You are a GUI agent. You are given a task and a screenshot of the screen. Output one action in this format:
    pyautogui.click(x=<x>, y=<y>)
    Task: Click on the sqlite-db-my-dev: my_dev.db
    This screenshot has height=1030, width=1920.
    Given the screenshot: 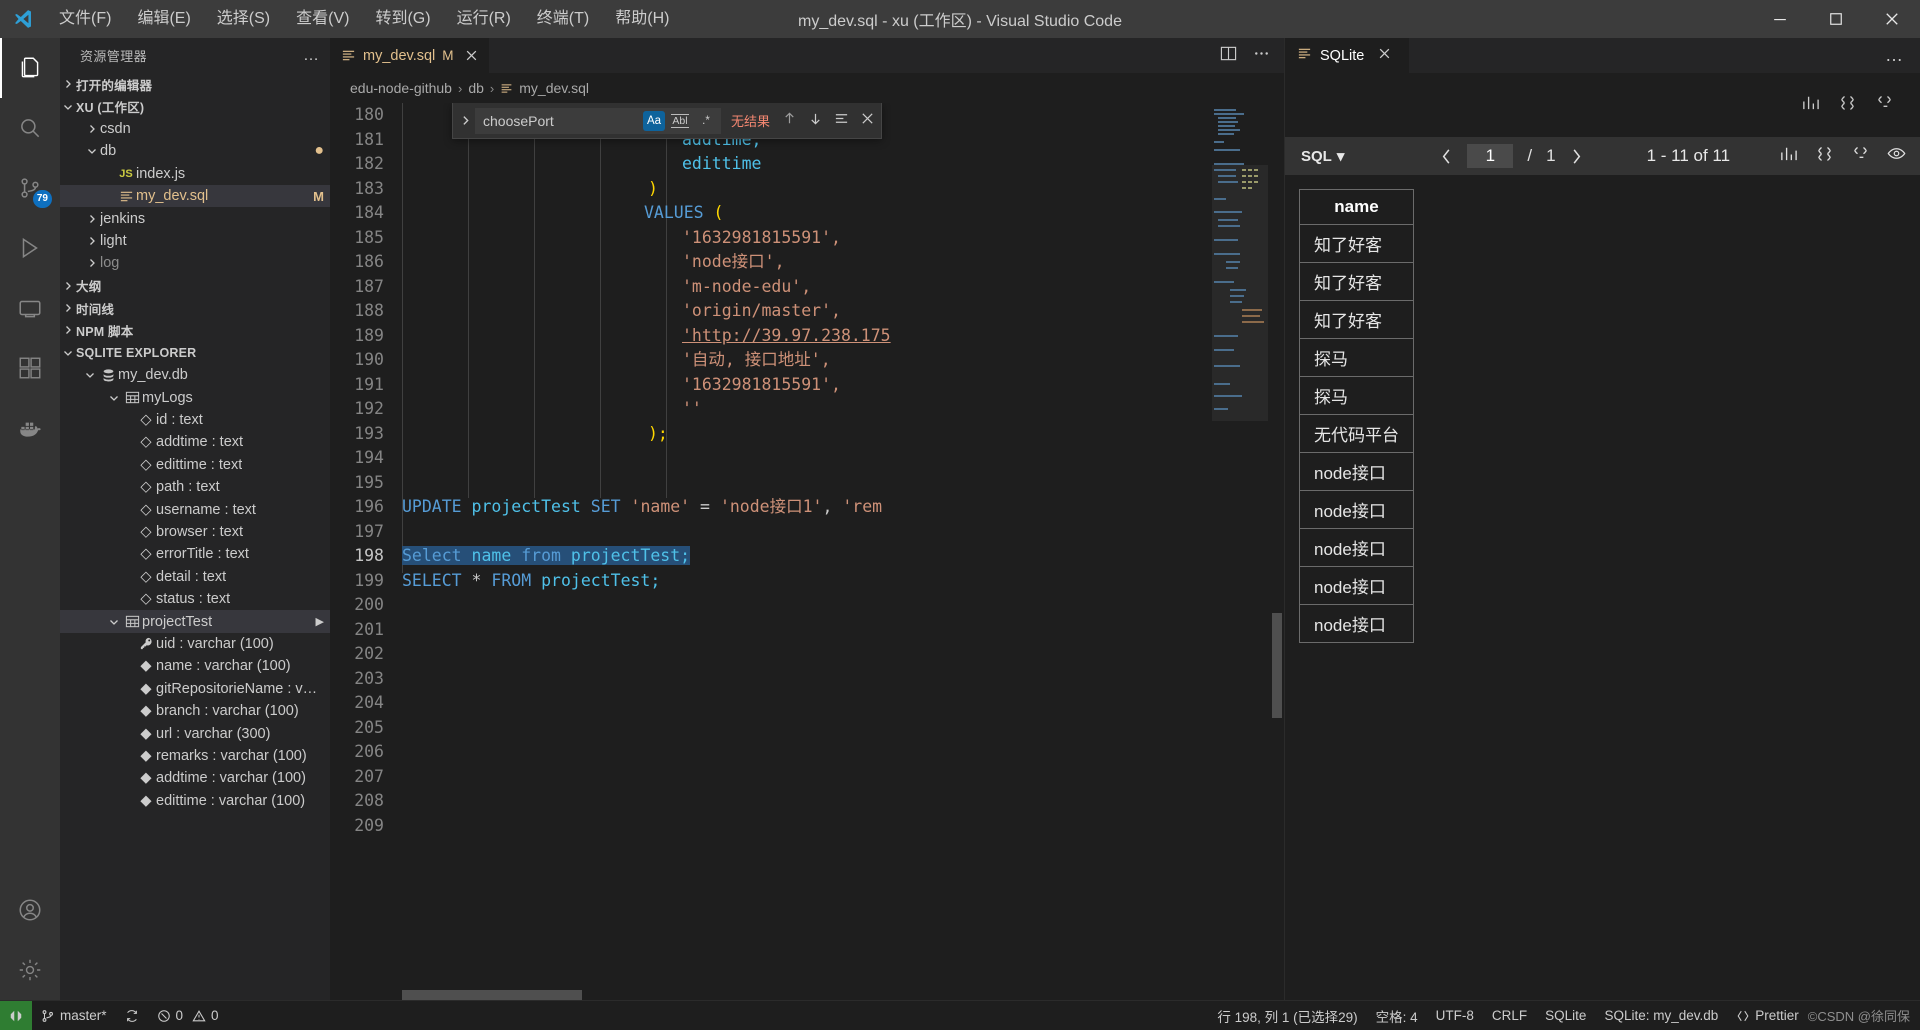 What is the action you would take?
    pyautogui.click(x=195, y=375)
    